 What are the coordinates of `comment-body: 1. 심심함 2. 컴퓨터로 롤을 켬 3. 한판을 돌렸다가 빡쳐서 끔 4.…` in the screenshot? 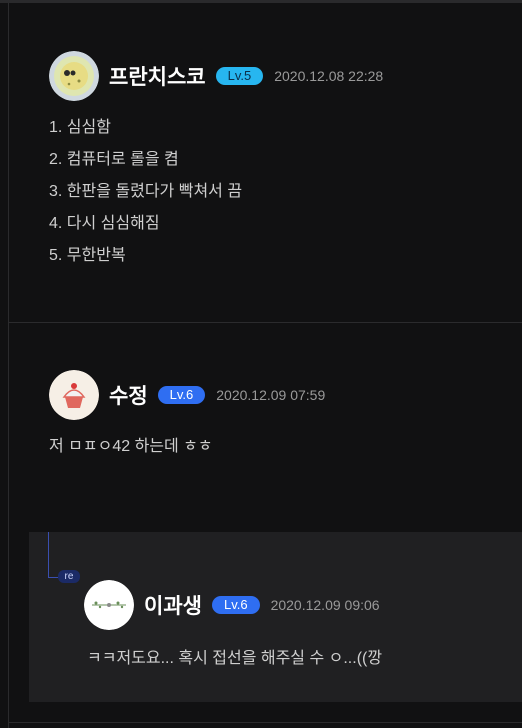 It's located at (145, 192).